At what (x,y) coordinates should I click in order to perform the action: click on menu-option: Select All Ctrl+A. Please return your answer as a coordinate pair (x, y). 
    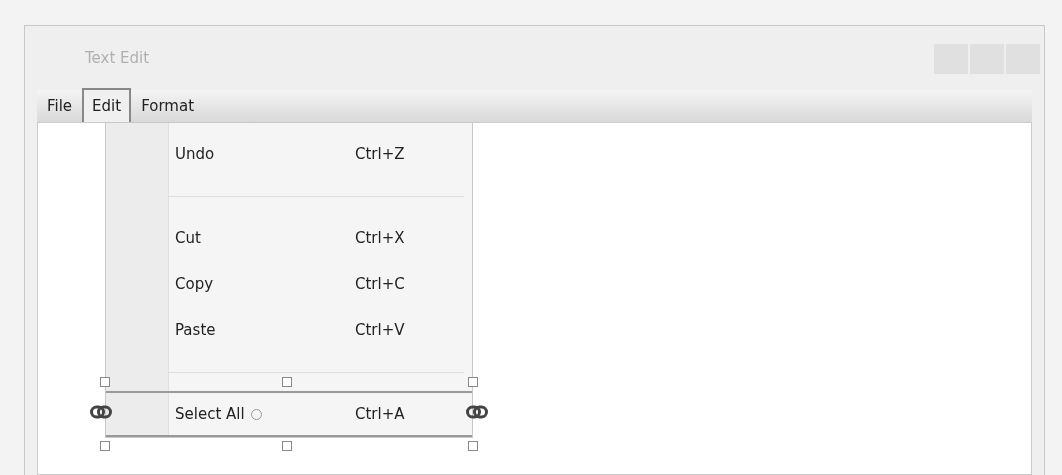
    Looking at the image, I should click on (289, 414).